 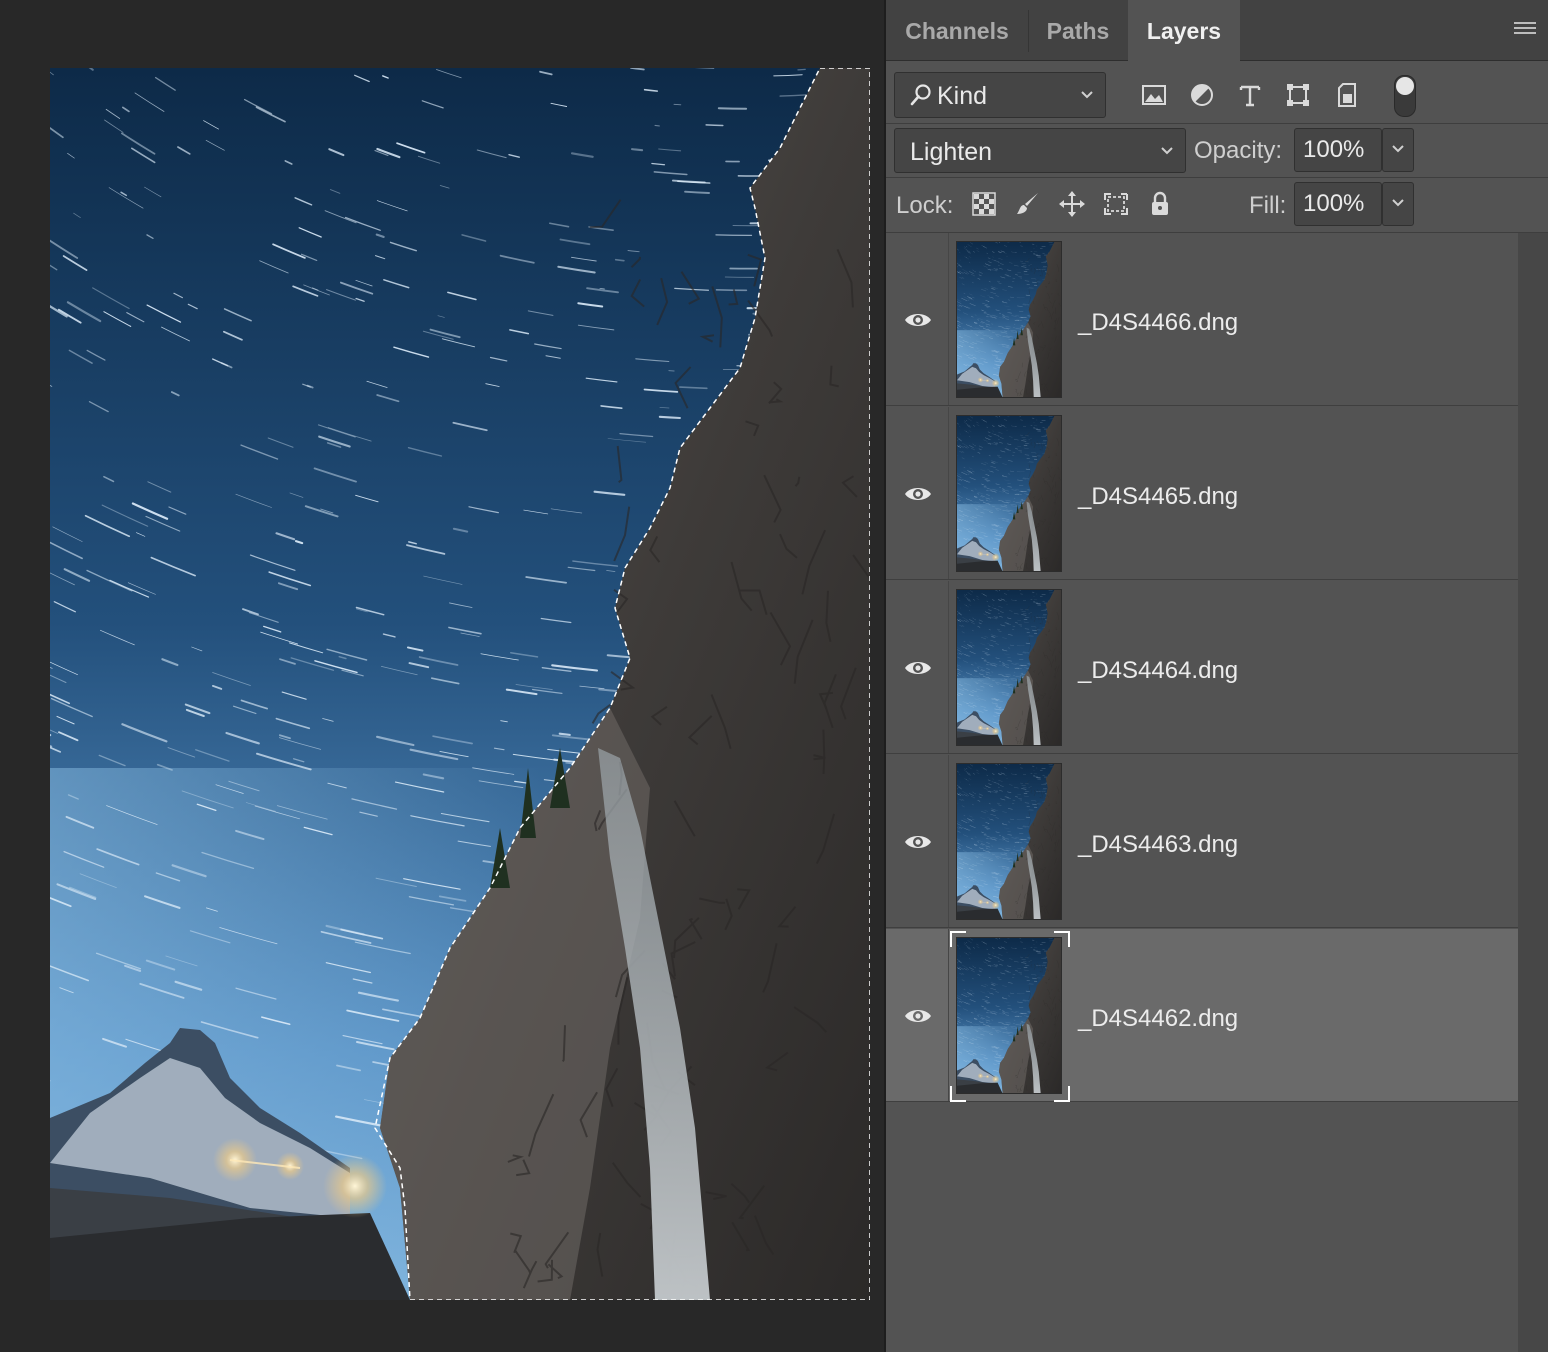 I want to click on filter-toggle-switch, so click(x=1405, y=96).